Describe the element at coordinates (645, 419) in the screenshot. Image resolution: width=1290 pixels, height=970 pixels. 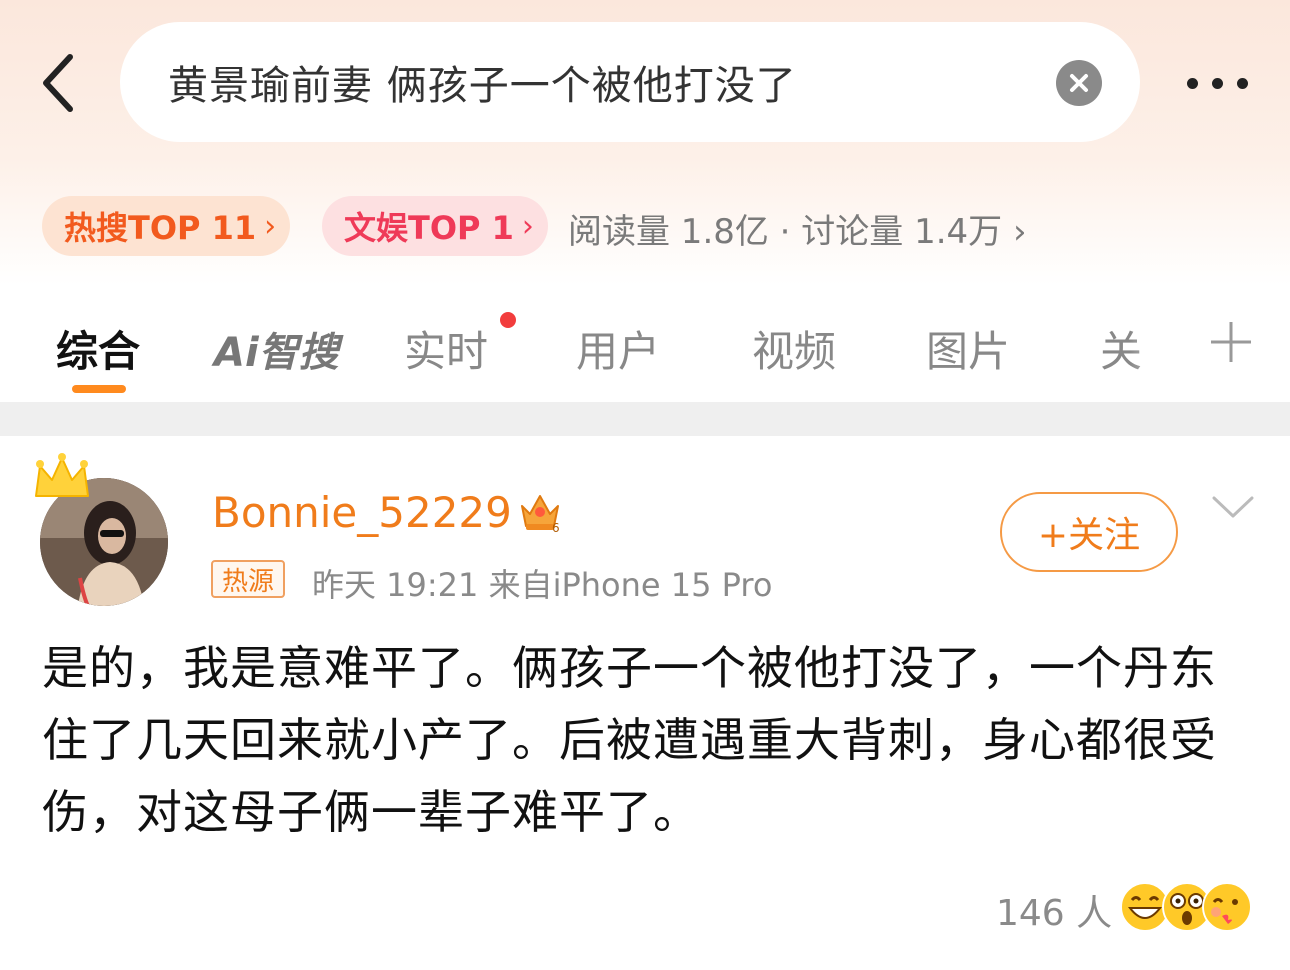
I see `section-divider` at that location.